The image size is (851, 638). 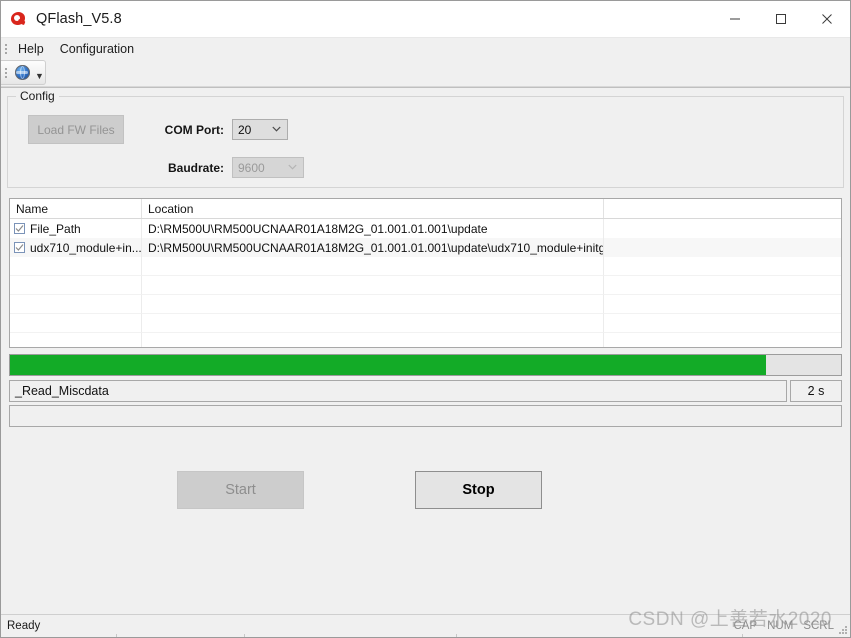 I want to click on maximize-icon, so click(x=781, y=19).